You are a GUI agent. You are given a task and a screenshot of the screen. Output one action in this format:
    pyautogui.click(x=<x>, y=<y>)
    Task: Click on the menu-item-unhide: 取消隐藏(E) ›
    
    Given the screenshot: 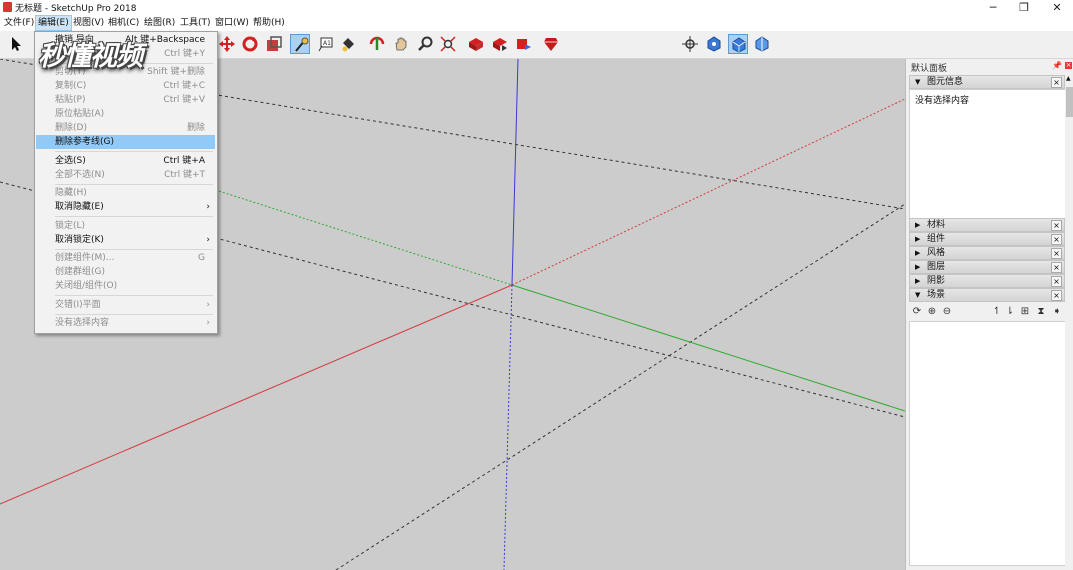 What is the action you would take?
    pyautogui.click(x=125, y=207)
    